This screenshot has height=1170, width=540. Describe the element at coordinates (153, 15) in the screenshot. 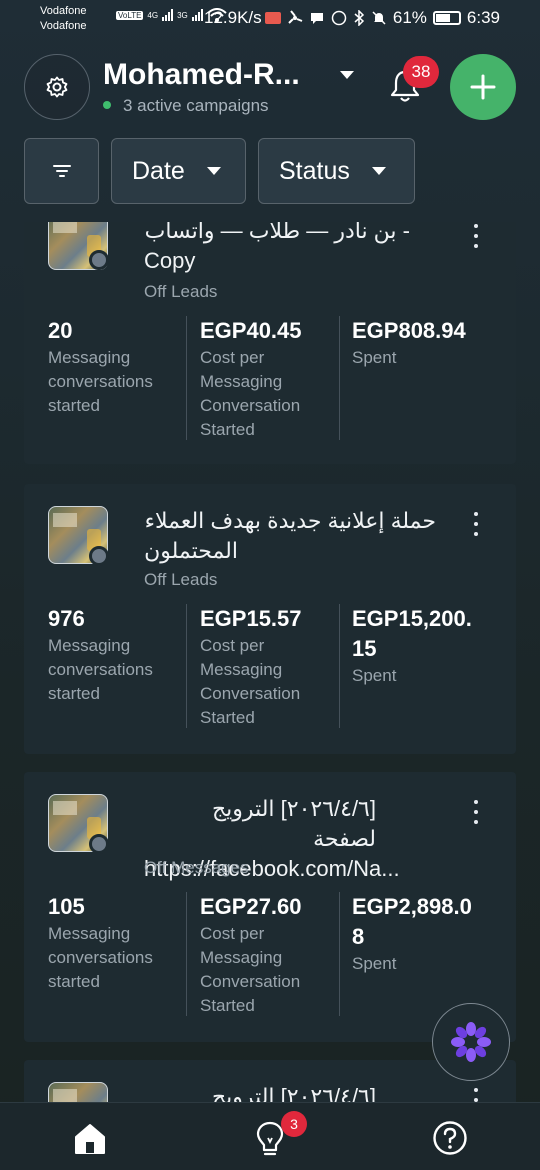

I see `net-type-1: 4G` at that location.